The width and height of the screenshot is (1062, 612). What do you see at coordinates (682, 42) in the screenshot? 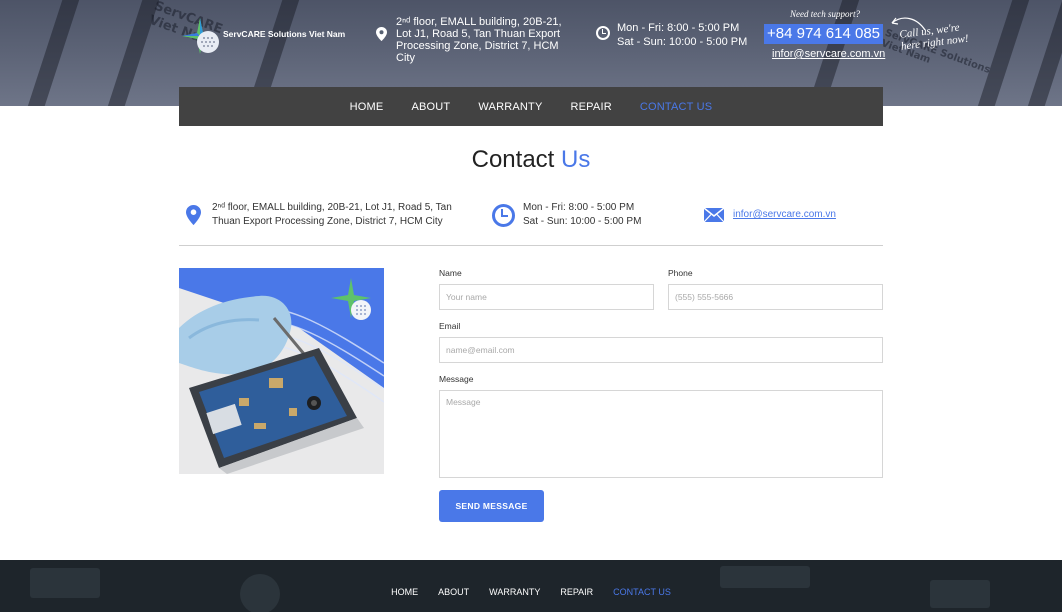
I see `header-hours-weekend: Sat - Sun: 10:00 - 5:00 PM` at bounding box center [682, 42].